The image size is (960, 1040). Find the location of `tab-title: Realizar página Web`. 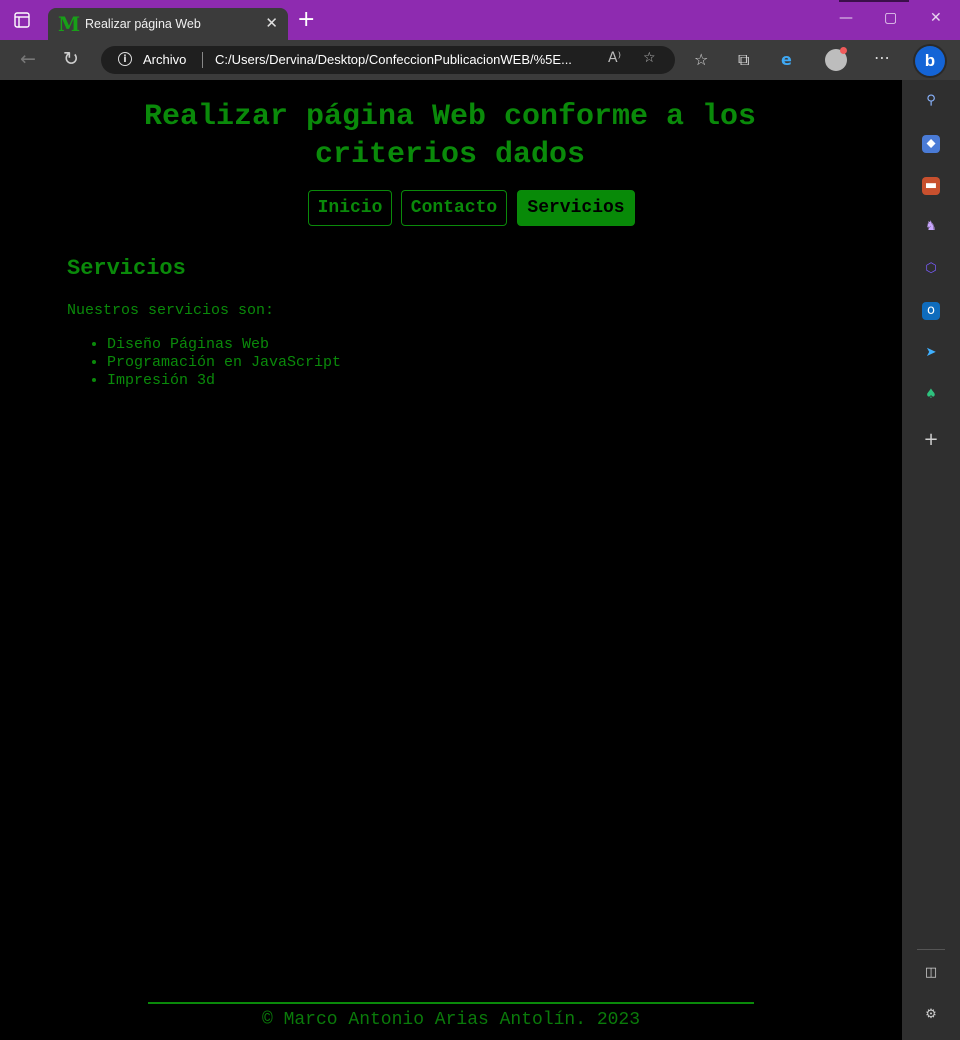

tab-title: Realizar página Web is located at coordinates (143, 24).